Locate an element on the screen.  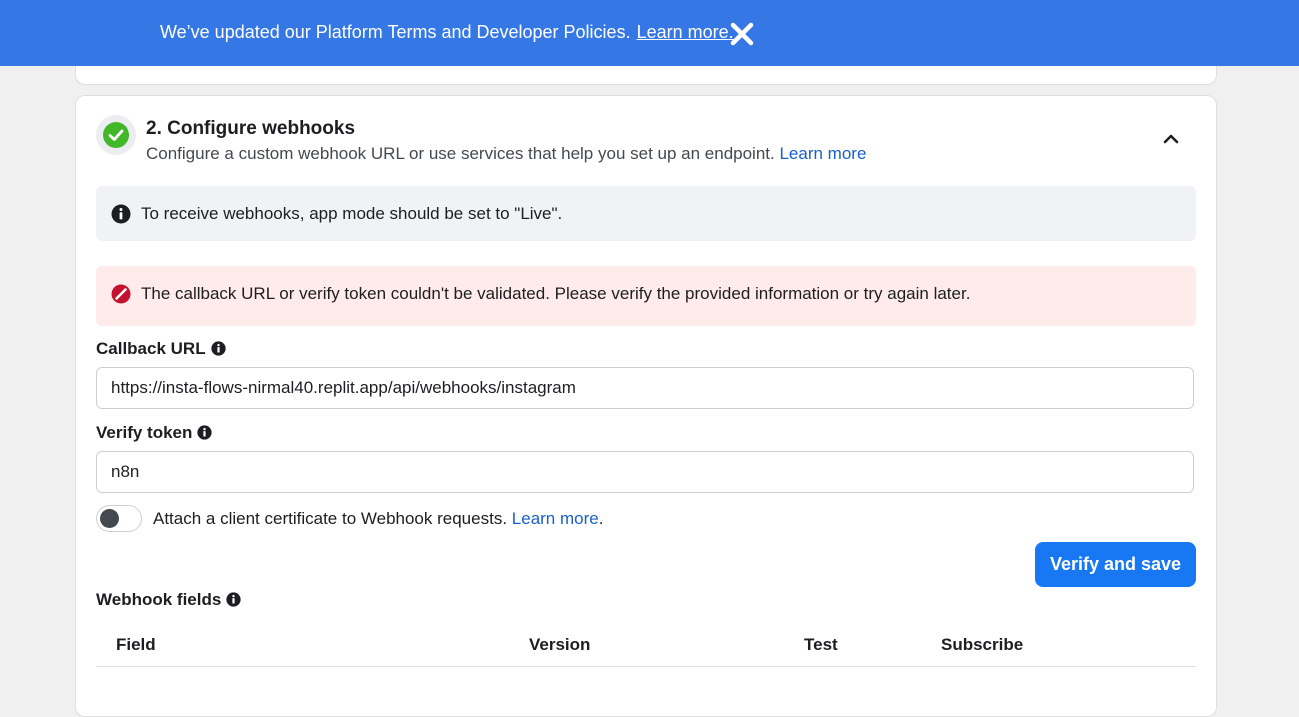
client-certificate-toggle is located at coordinates (119, 518).